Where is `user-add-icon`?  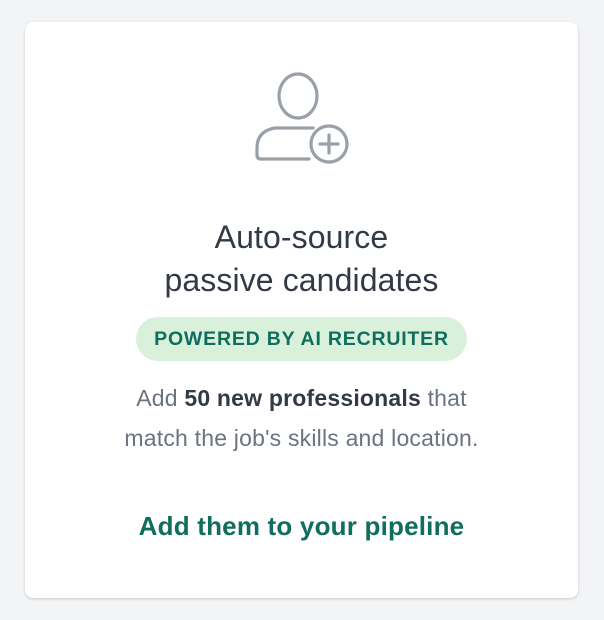
user-add-icon is located at coordinates (301, 118).